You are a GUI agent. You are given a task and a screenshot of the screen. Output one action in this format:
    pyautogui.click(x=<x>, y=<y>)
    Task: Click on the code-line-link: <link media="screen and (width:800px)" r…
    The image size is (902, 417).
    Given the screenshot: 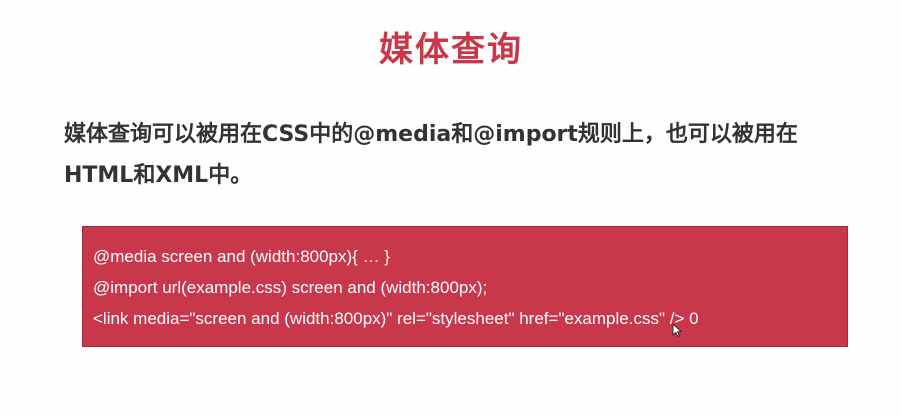 What is the action you would take?
    pyautogui.click(x=396, y=318)
    